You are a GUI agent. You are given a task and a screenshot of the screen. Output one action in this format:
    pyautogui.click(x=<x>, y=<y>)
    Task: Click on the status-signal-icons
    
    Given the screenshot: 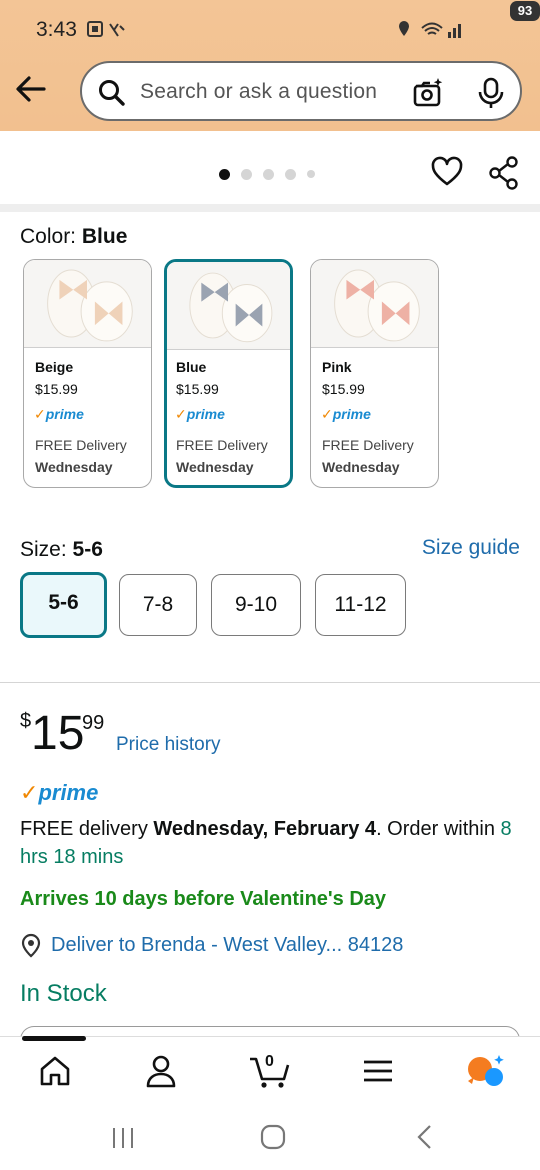 What is the action you would take?
    pyautogui.click(x=430, y=29)
    